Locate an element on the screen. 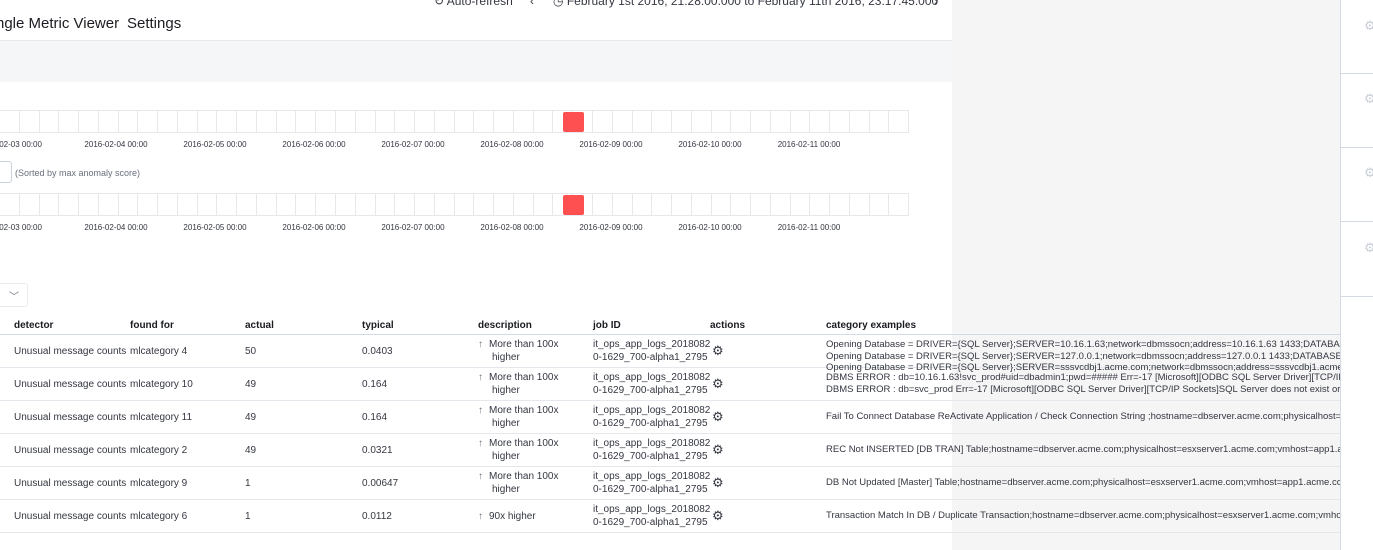 The width and height of the screenshot is (1373, 550). expand-button: ﹀ is located at coordinates (14, 295).